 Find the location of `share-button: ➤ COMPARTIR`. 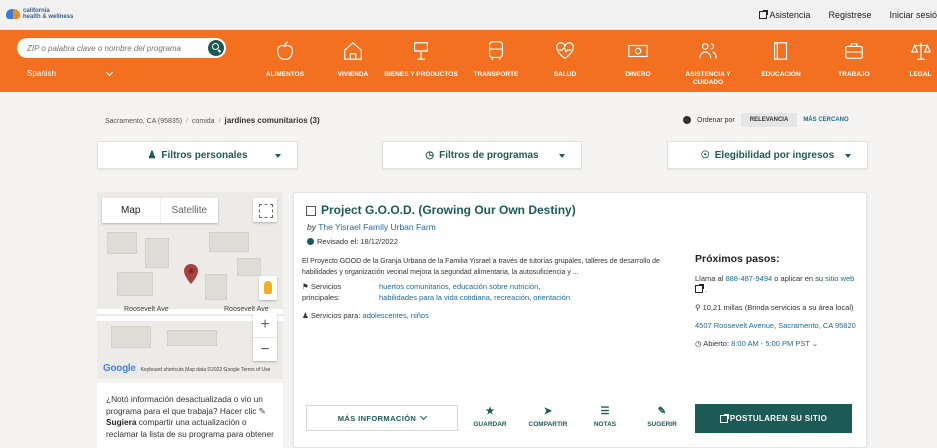

share-button: ➤ COMPARTIR is located at coordinates (548, 417).